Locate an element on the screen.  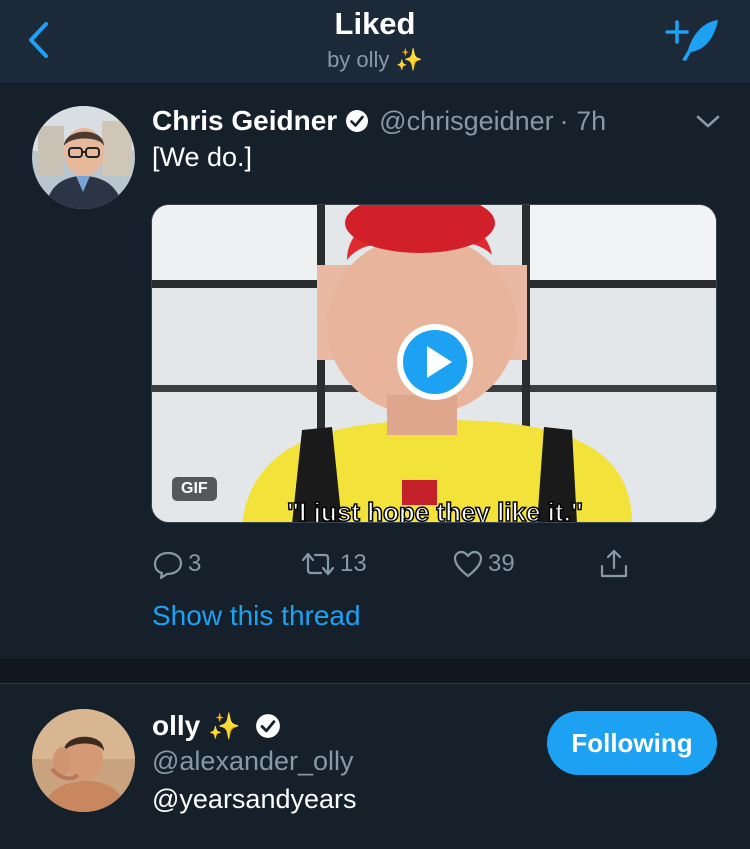
like-button: 39 is located at coordinates (483, 564).